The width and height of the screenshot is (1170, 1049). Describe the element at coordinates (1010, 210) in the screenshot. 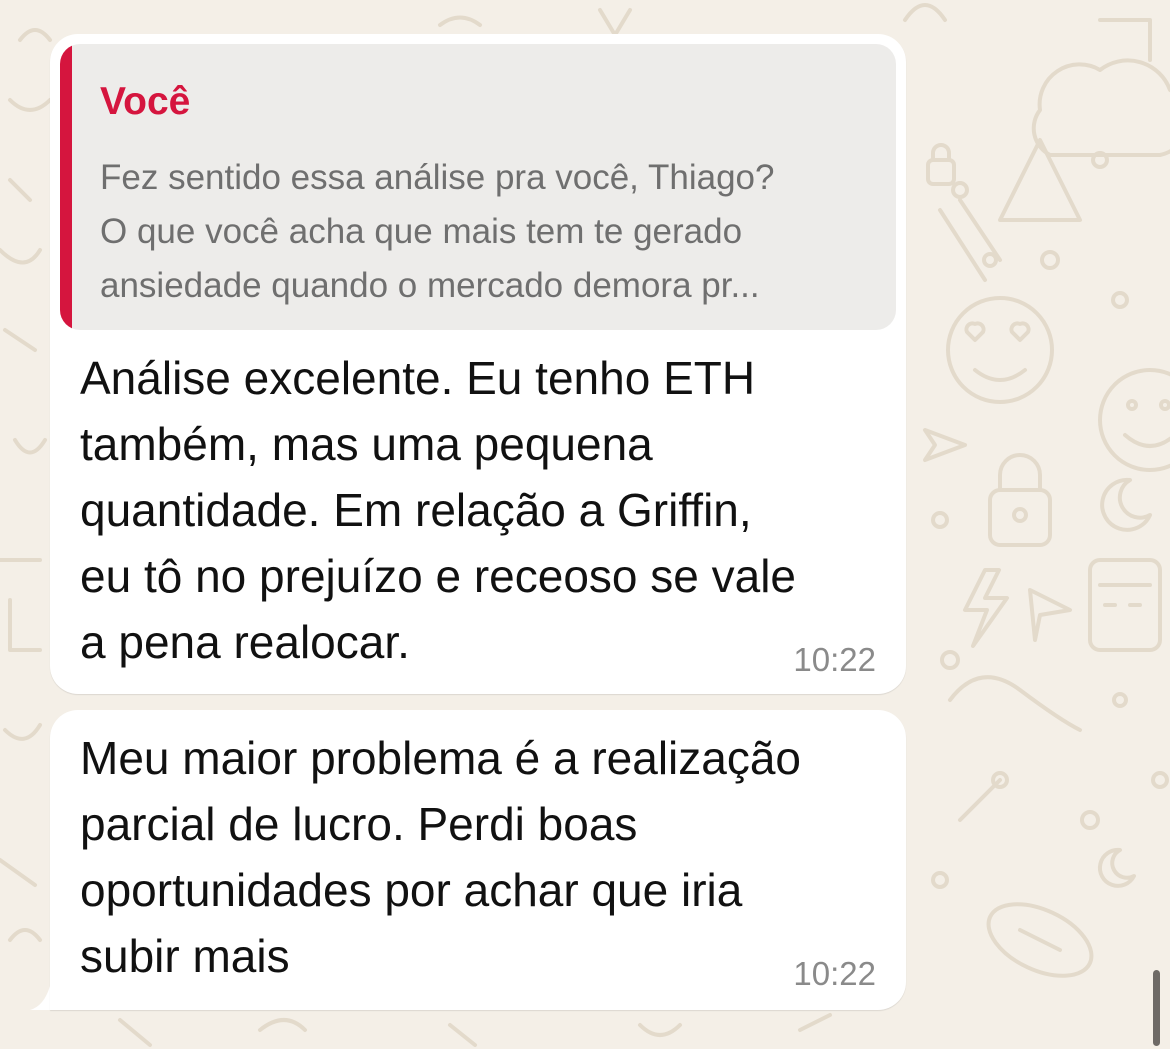

I see `palm-tree-icon` at that location.